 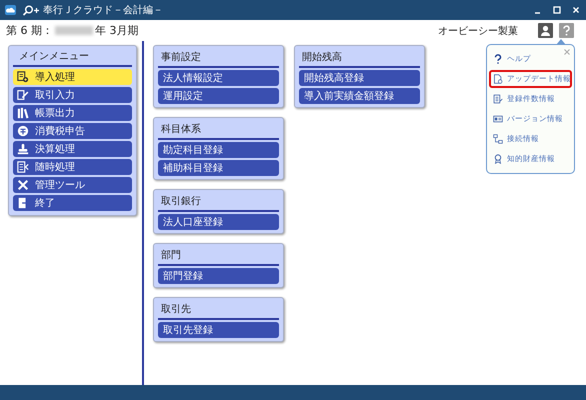 What do you see at coordinates (23, 167) in the screenshot?
I see `list-arrow-icon` at bounding box center [23, 167].